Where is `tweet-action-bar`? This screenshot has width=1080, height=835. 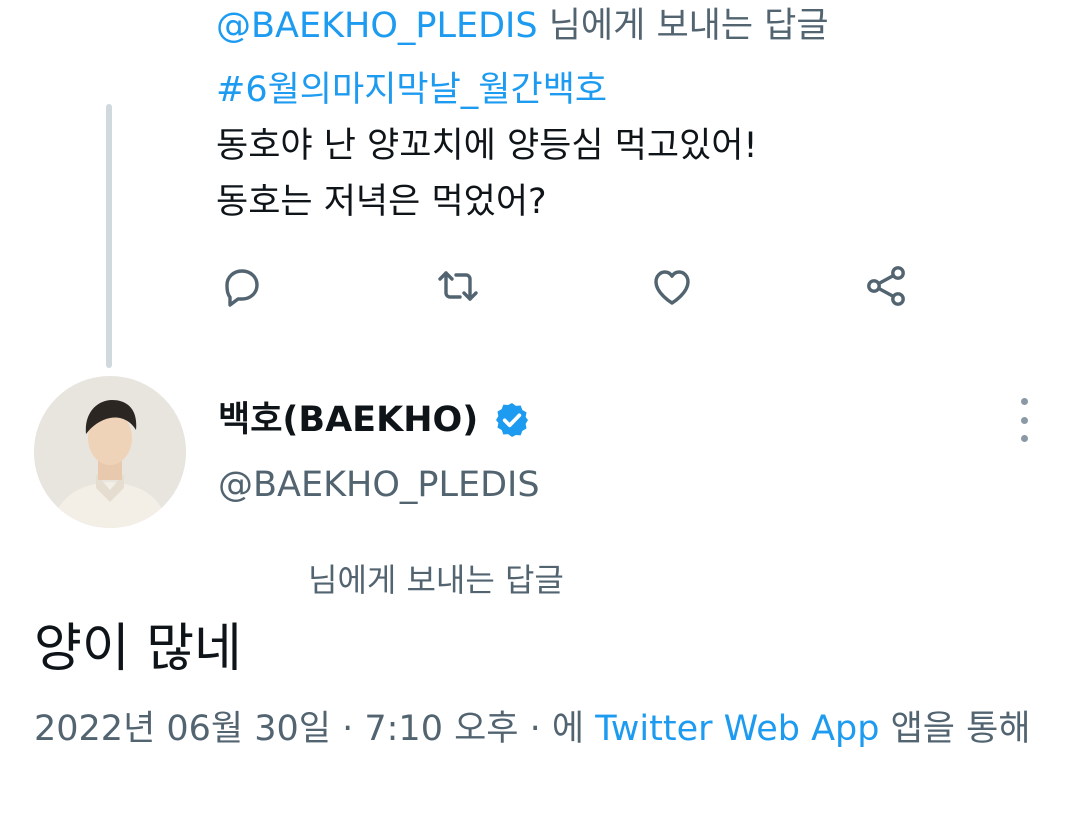 tweet-action-bar is located at coordinates (576, 286).